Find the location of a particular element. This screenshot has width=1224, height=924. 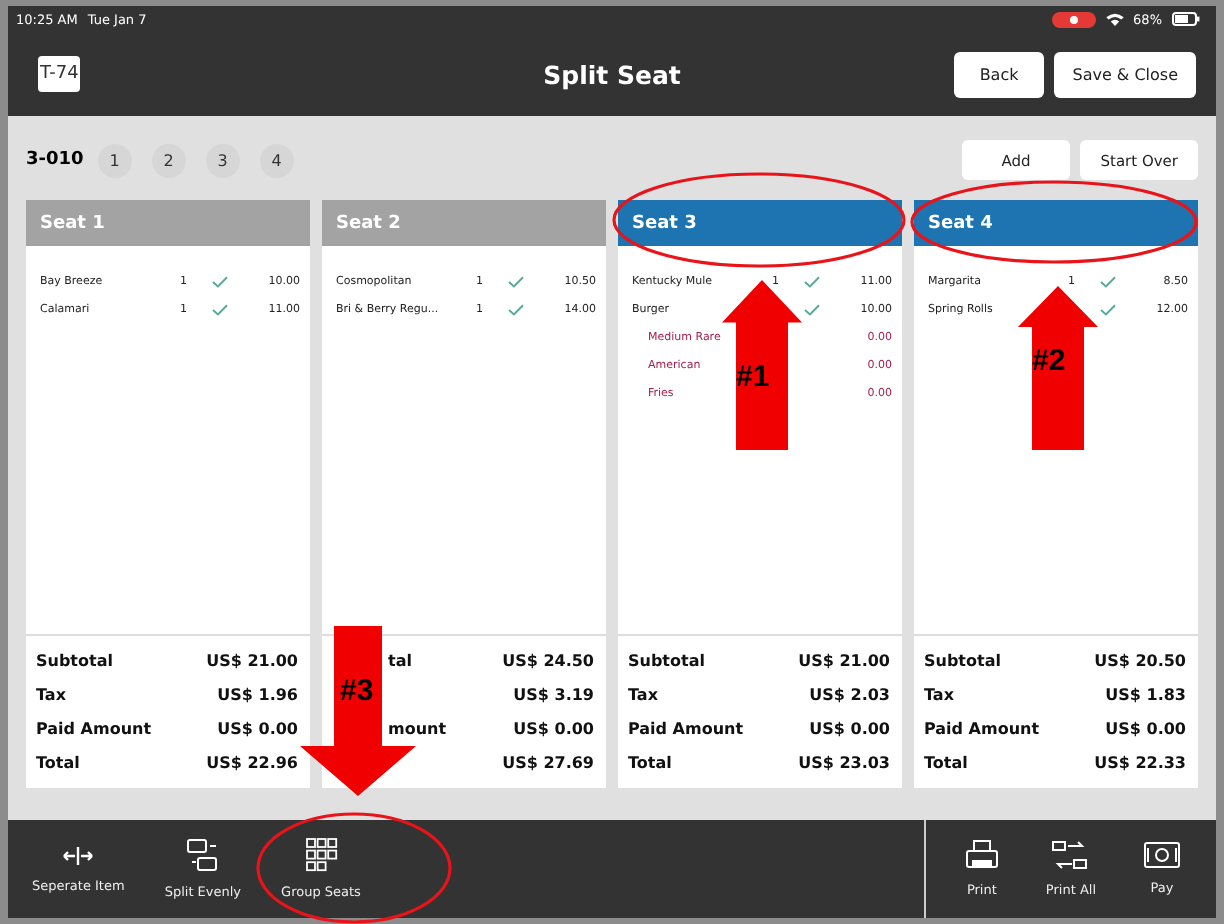

seat-header: Seat 4 is located at coordinates (1056, 223).